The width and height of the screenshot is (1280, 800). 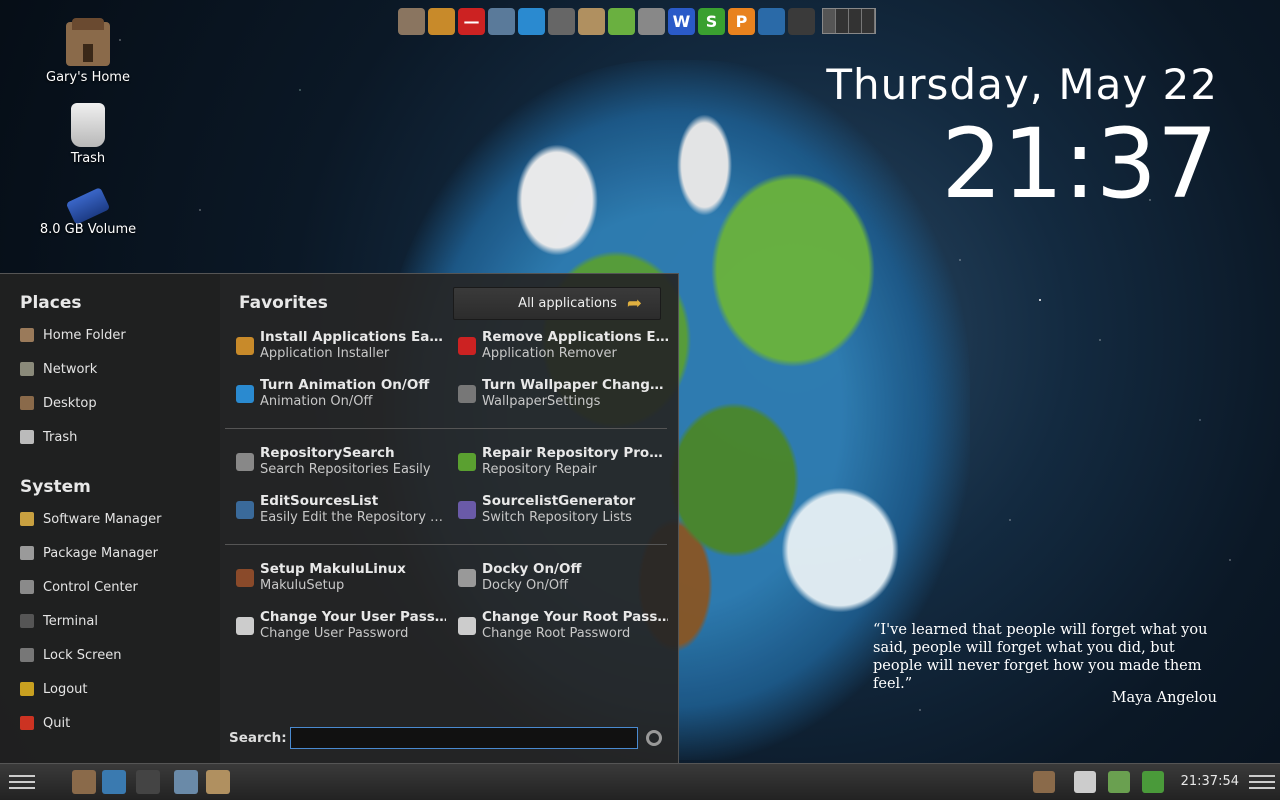 What do you see at coordinates (59, 621) in the screenshot?
I see `system-item: Terminal` at bounding box center [59, 621].